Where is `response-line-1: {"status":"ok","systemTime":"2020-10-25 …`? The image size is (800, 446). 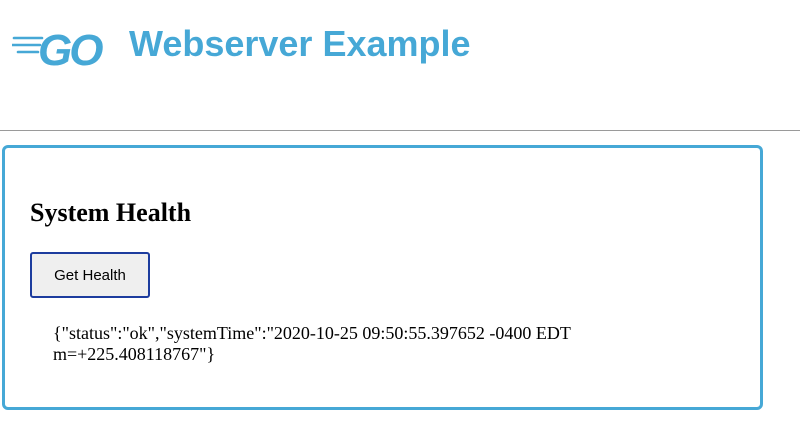 response-line-1: {"status":"ok","systemTime":"2020-10-25 … is located at coordinates (312, 333).